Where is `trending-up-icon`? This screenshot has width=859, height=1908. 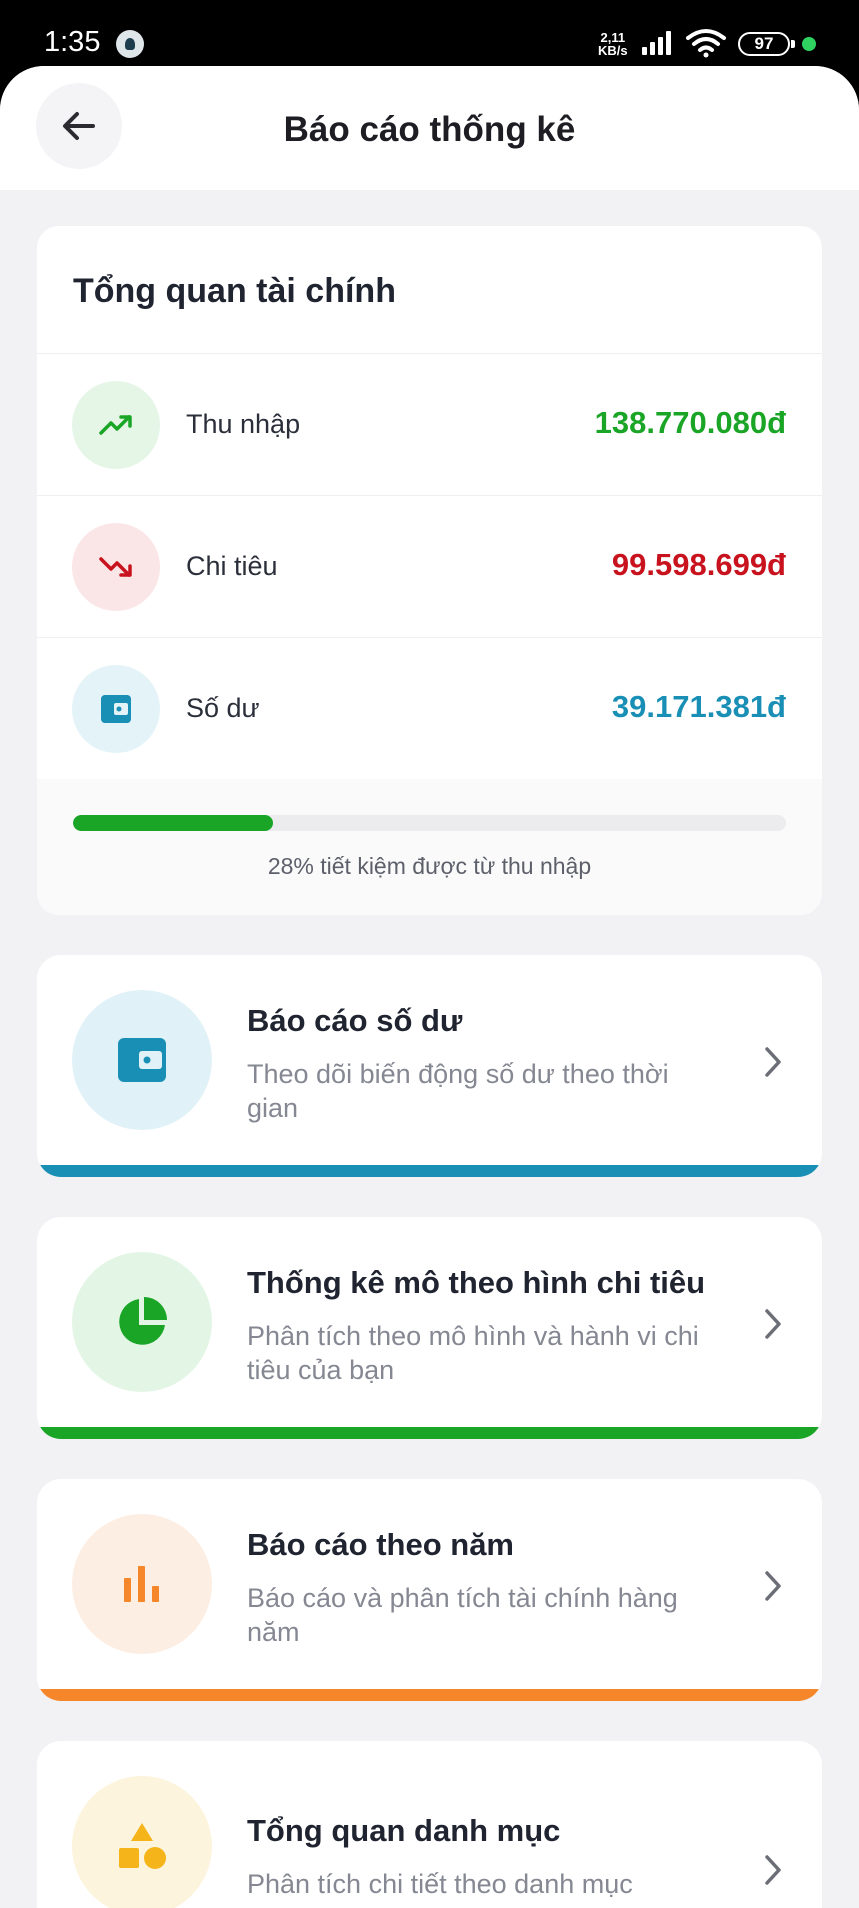
trending-up-icon is located at coordinates (115, 425).